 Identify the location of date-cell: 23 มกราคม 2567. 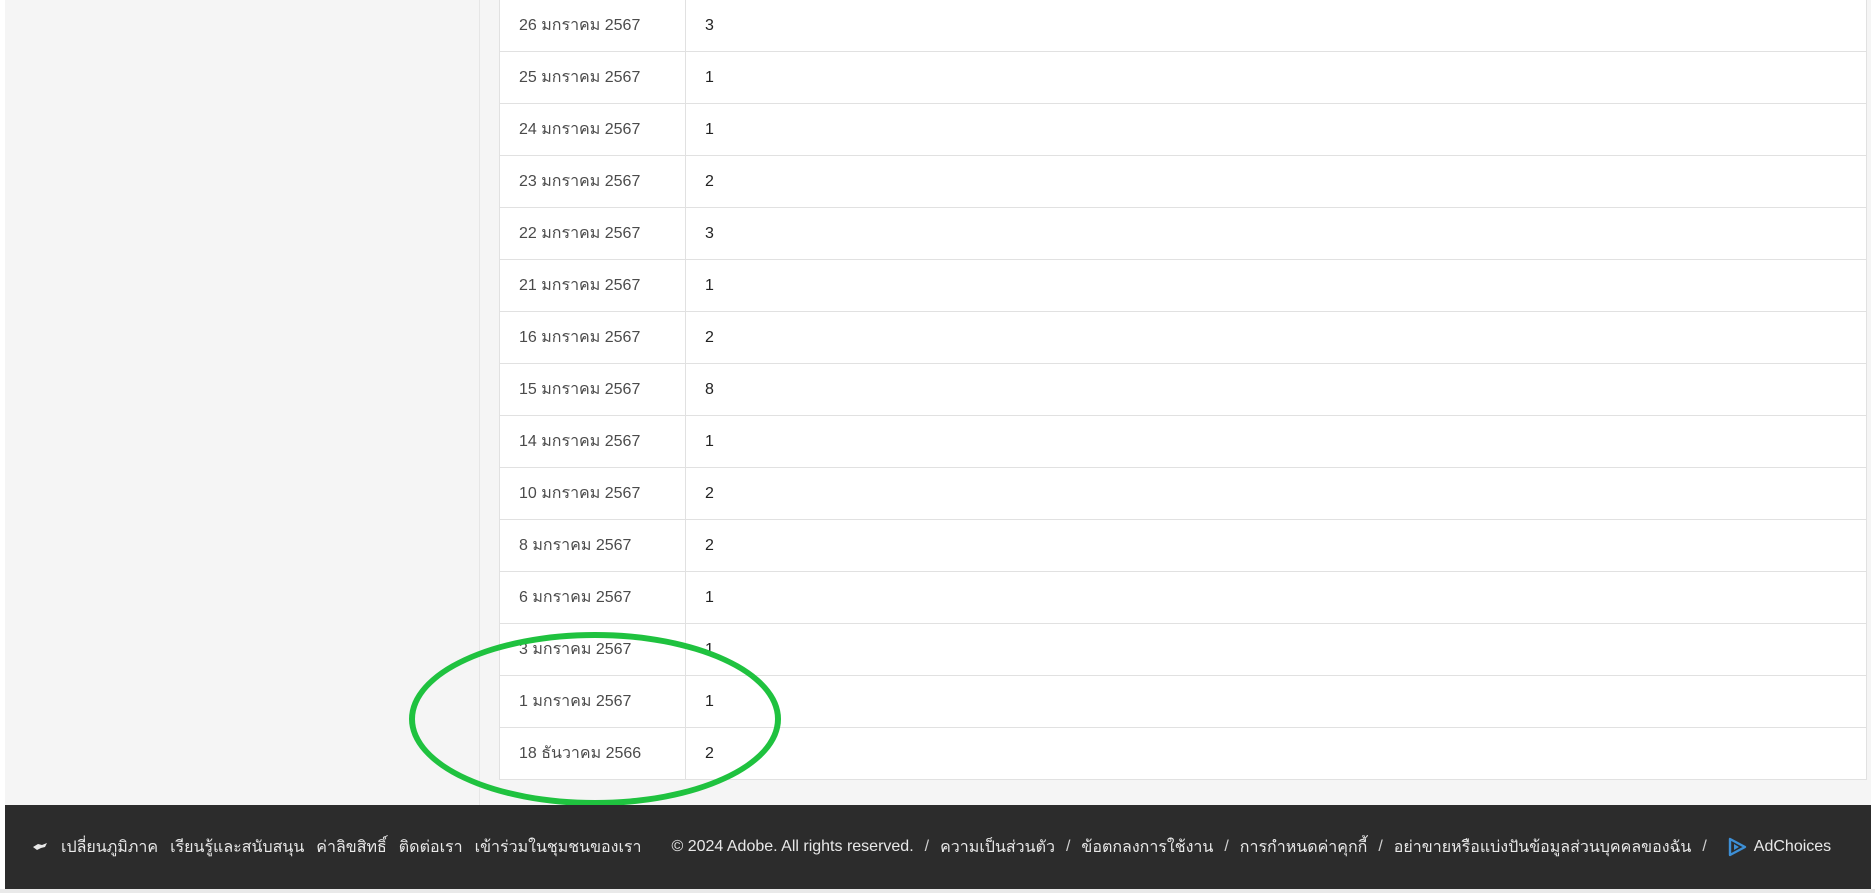
(593, 181).